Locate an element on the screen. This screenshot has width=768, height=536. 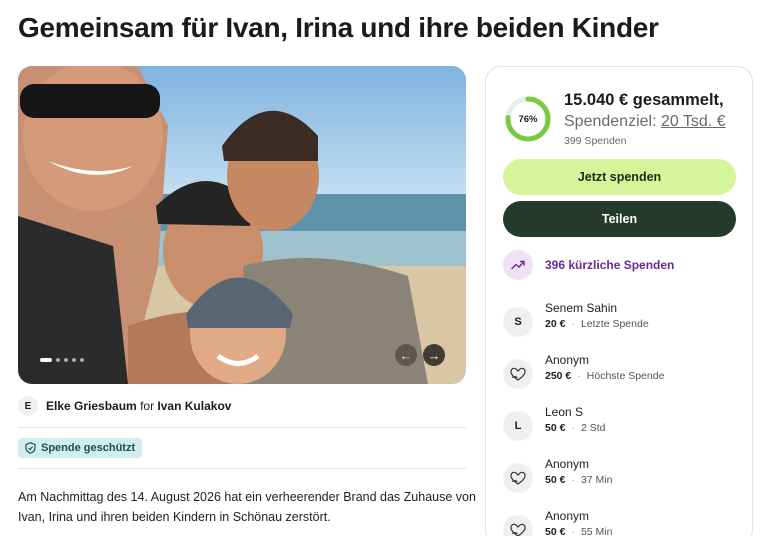
donor-name: Senem Sahin is located at coordinates (581, 308).